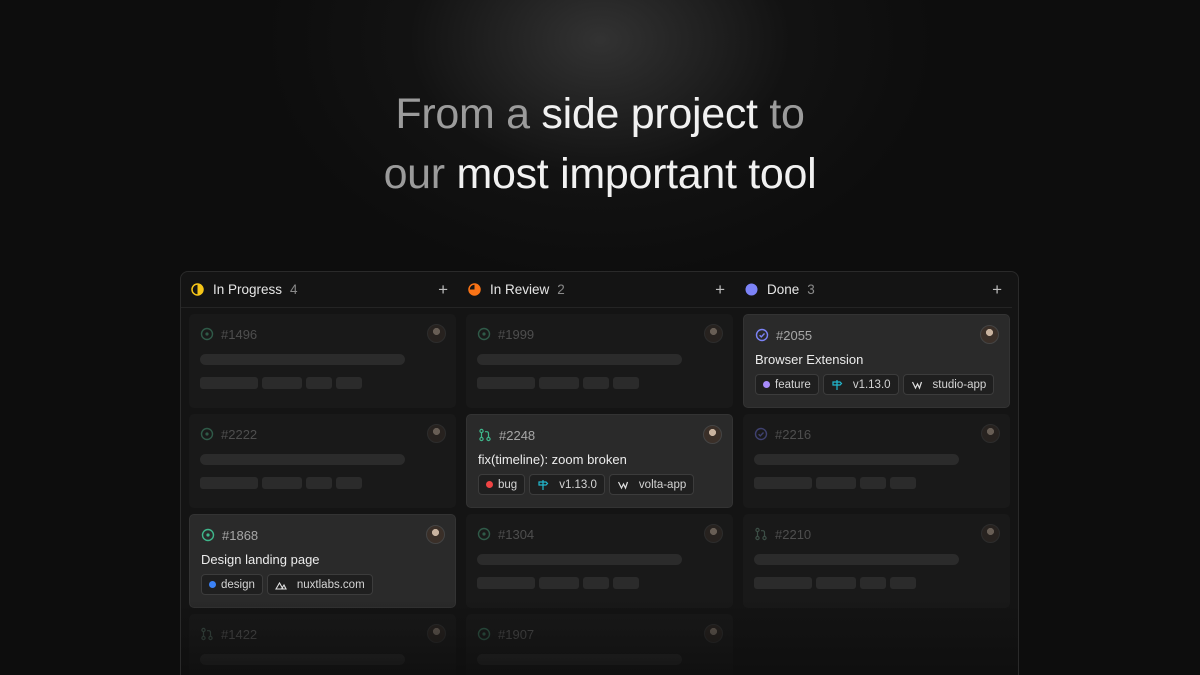 The height and width of the screenshot is (675, 1200). What do you see at coordinates (625, 485) in the screenshot?
I see `volta-icon` at bounding box center [625, 485].